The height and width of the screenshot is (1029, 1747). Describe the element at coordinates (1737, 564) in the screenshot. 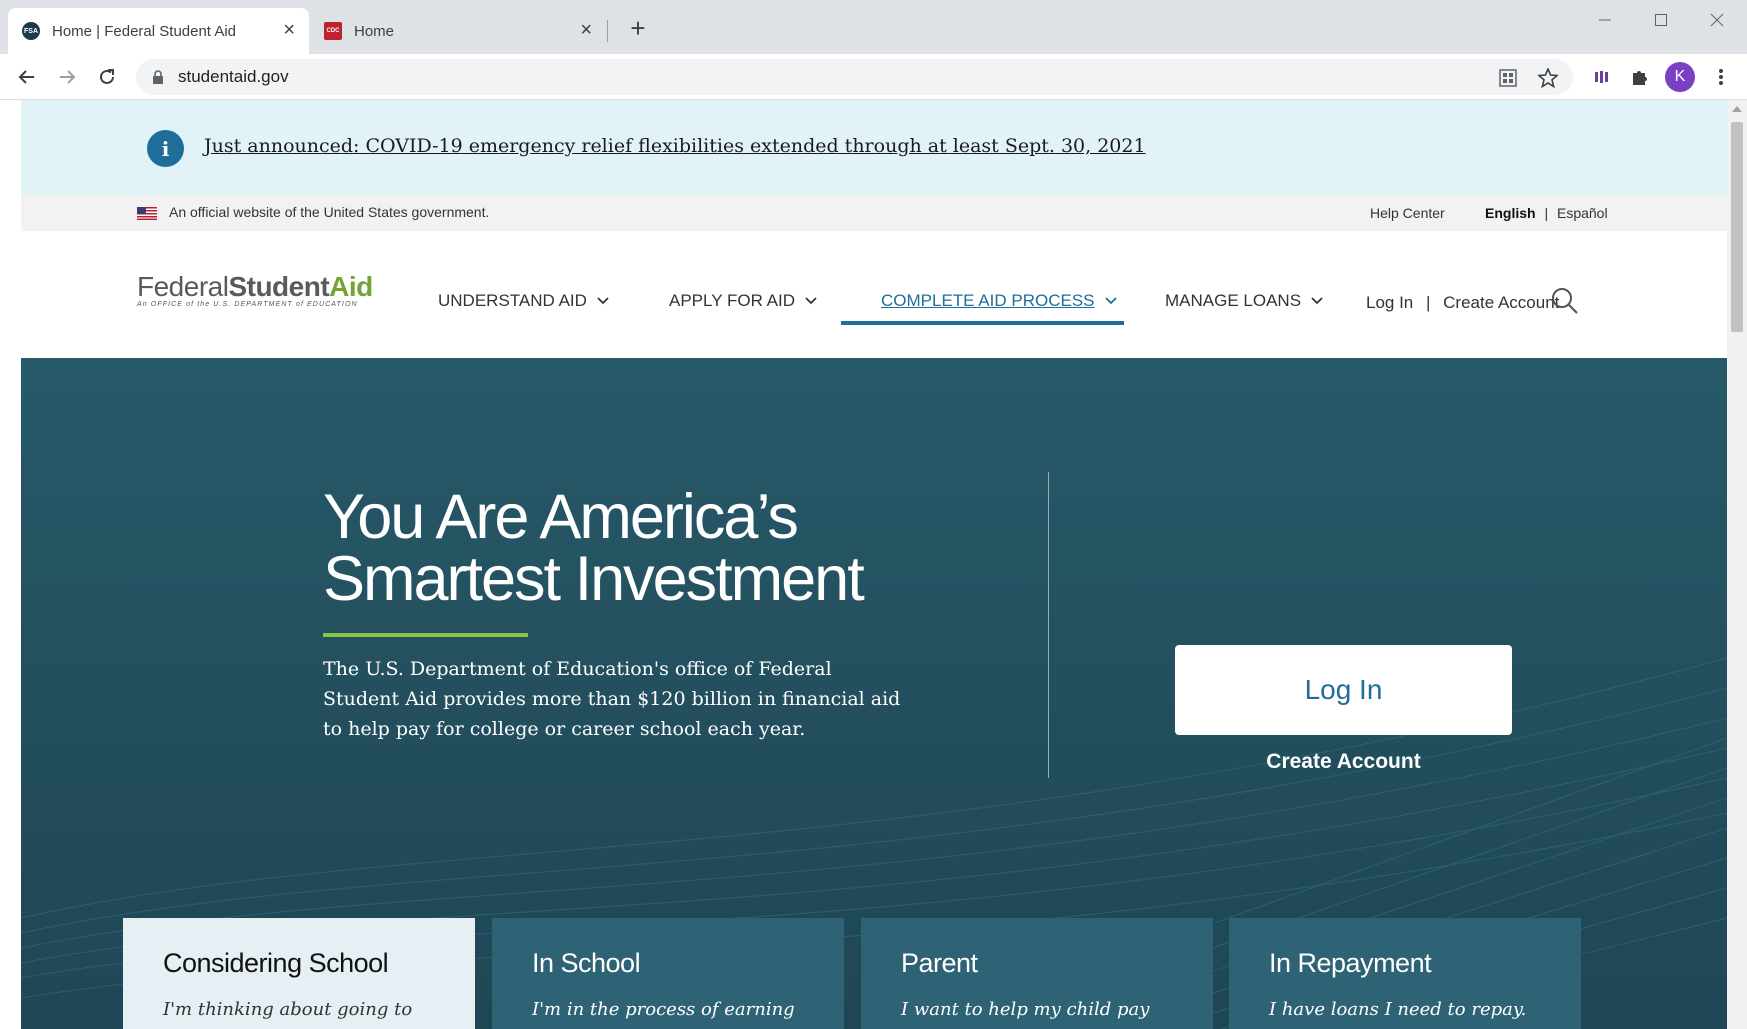

I see `page-scrollbar` at that location.